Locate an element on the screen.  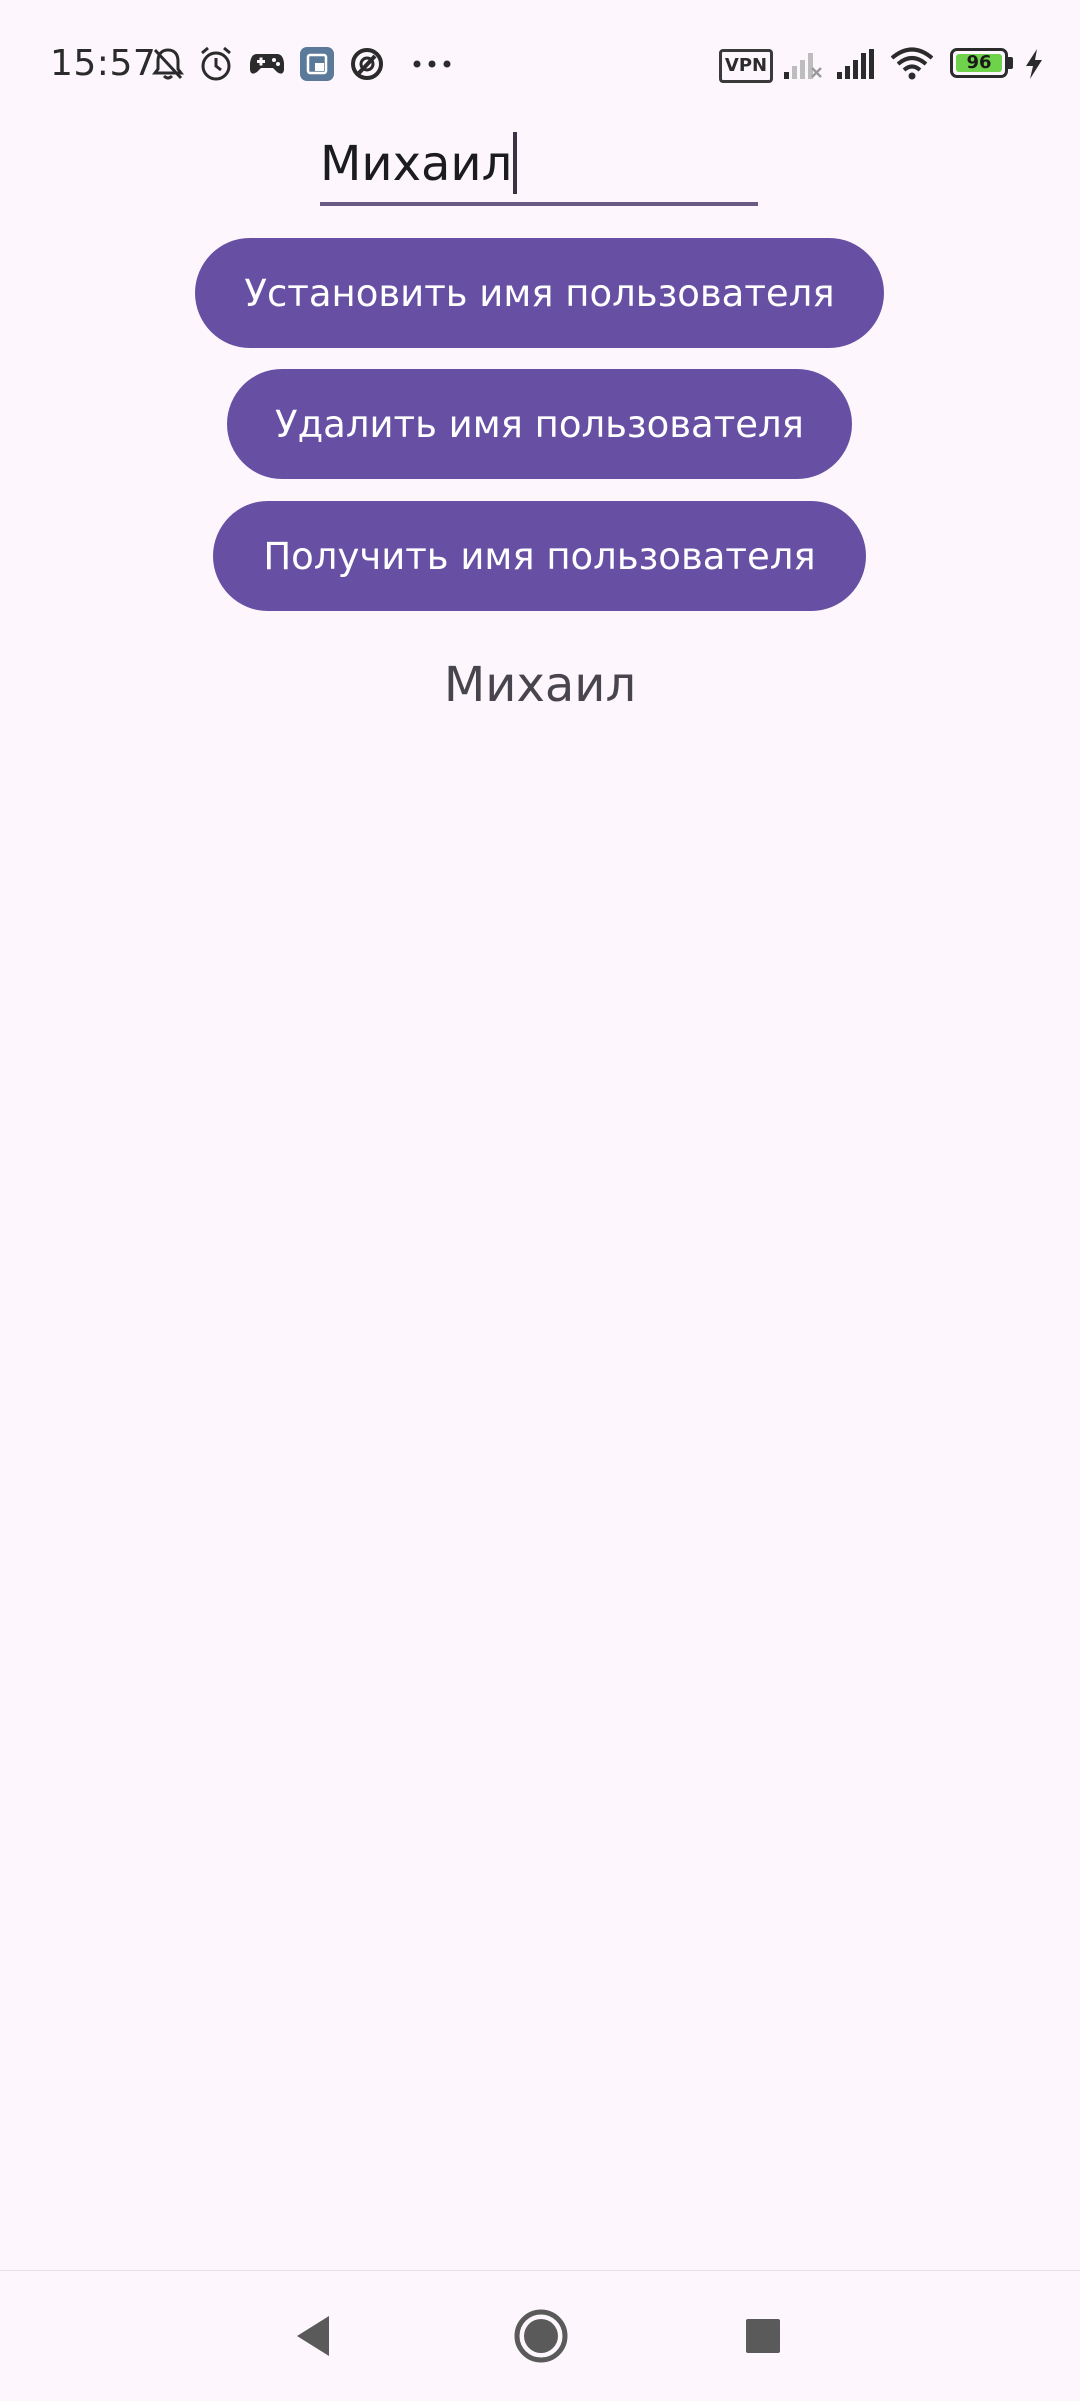
username-result-text: Михаил is located at coordinates (540, 685).